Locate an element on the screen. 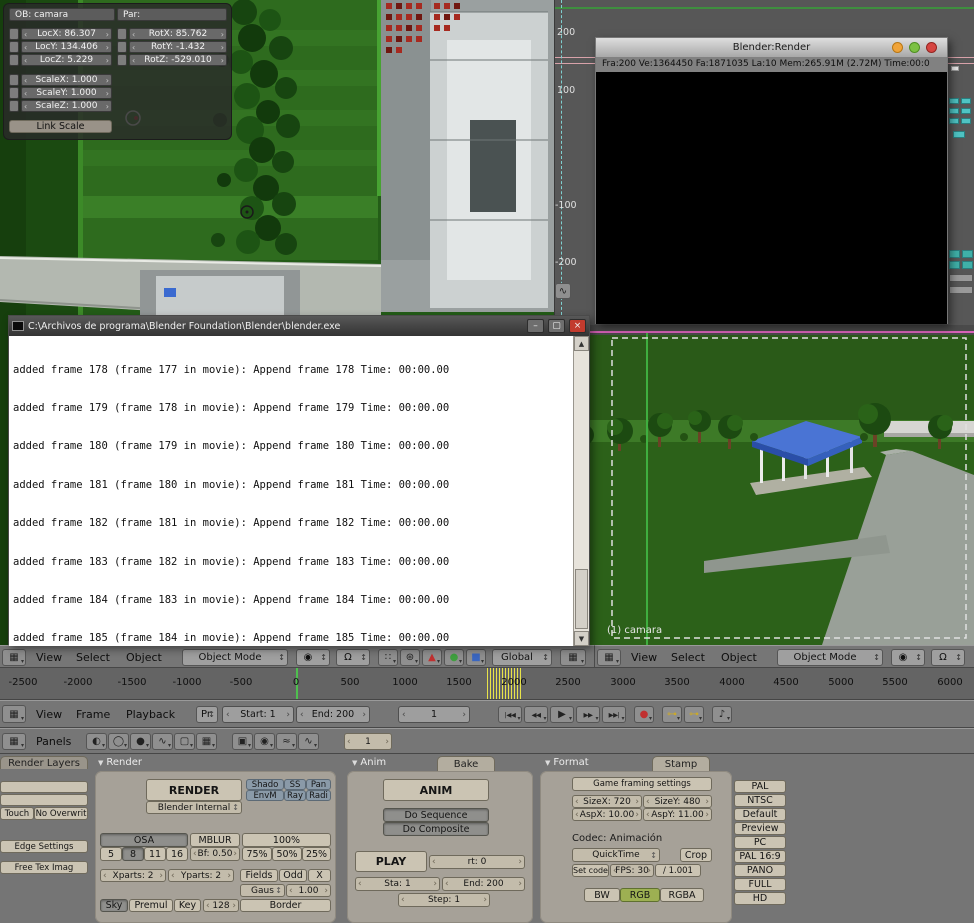  radio-toggle: Radi is located at coordinates (318, 795).